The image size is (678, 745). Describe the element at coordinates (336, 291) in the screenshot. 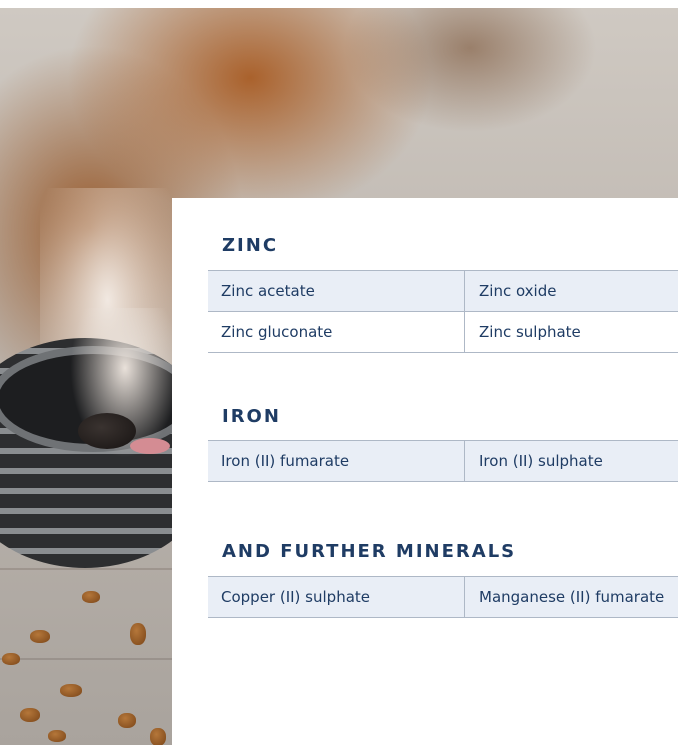

I see `table-cell: Zinc acetate` at that location.